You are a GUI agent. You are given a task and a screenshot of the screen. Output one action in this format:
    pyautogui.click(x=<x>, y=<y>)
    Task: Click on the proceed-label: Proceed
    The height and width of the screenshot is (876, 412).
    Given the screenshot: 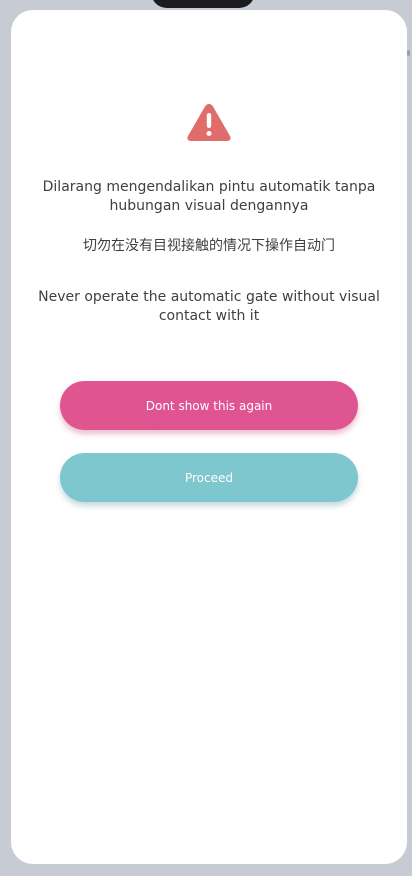 What is the action you would take?
    pyautogui.click(x=209, y=477)
    